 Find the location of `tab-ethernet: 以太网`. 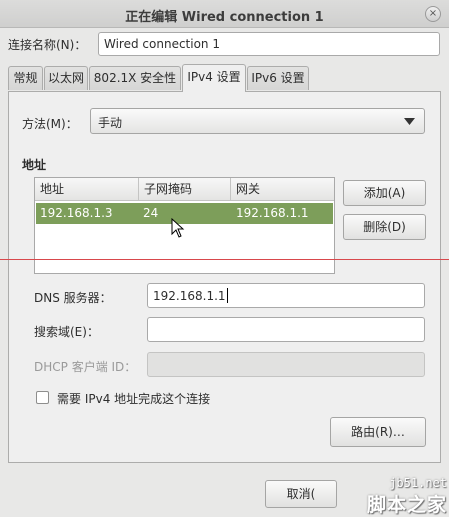

tab-ethernet: 以太网 is located at coordinates (66, 78).